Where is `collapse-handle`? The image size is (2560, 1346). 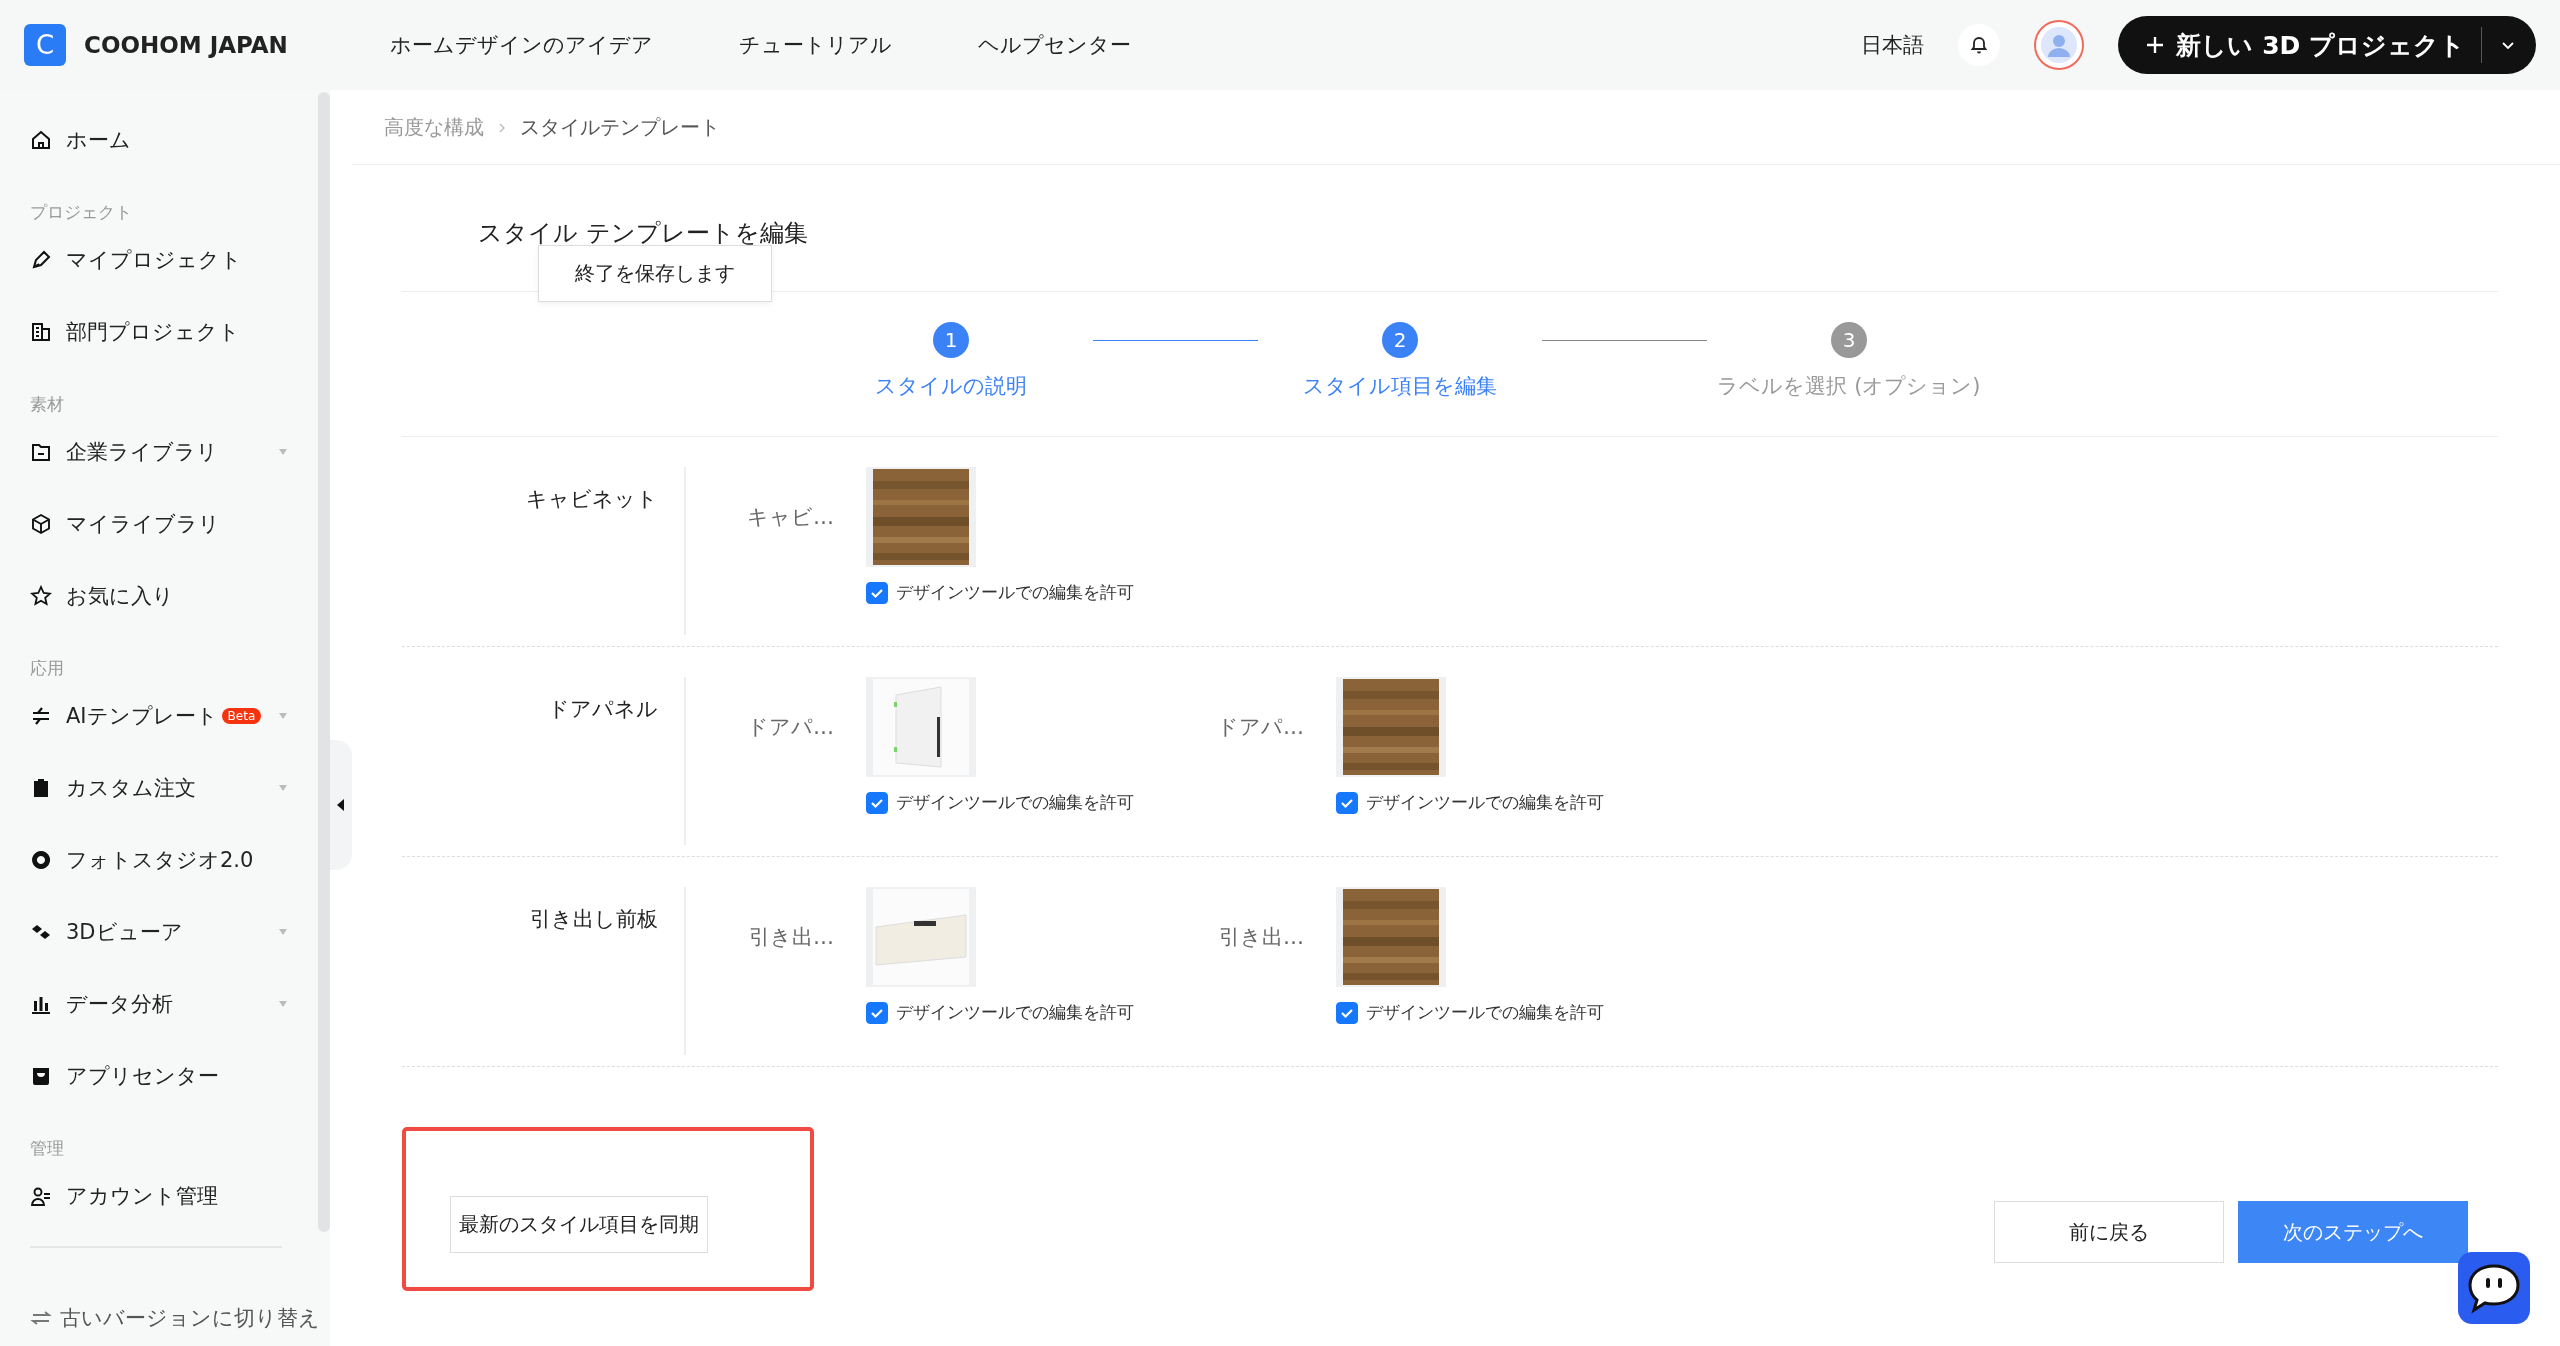 collapse-handle is located at coordinates (341, 805).